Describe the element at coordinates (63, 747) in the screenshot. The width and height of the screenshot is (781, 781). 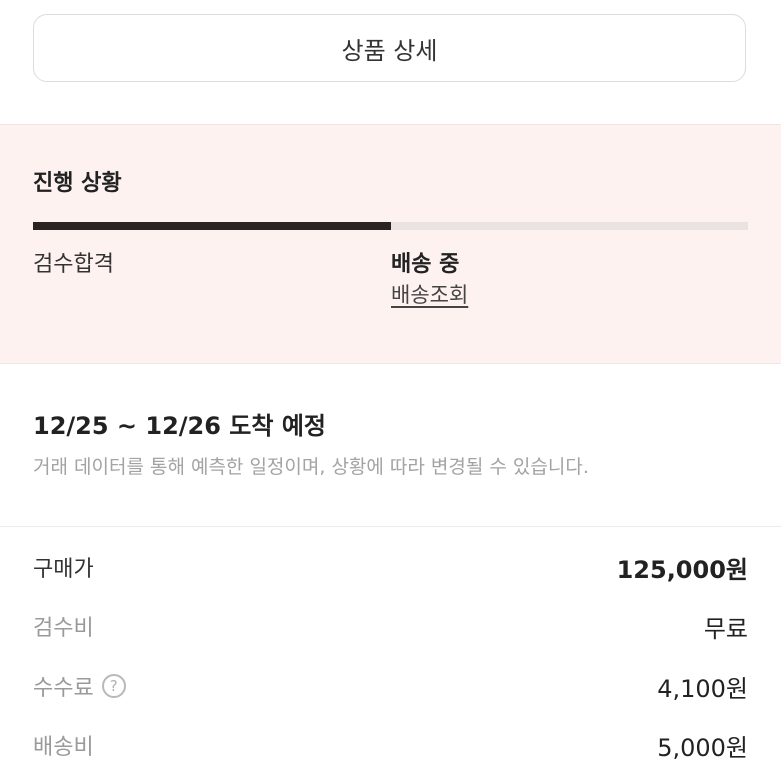
I see `shipping-label: 배송비` at that location.